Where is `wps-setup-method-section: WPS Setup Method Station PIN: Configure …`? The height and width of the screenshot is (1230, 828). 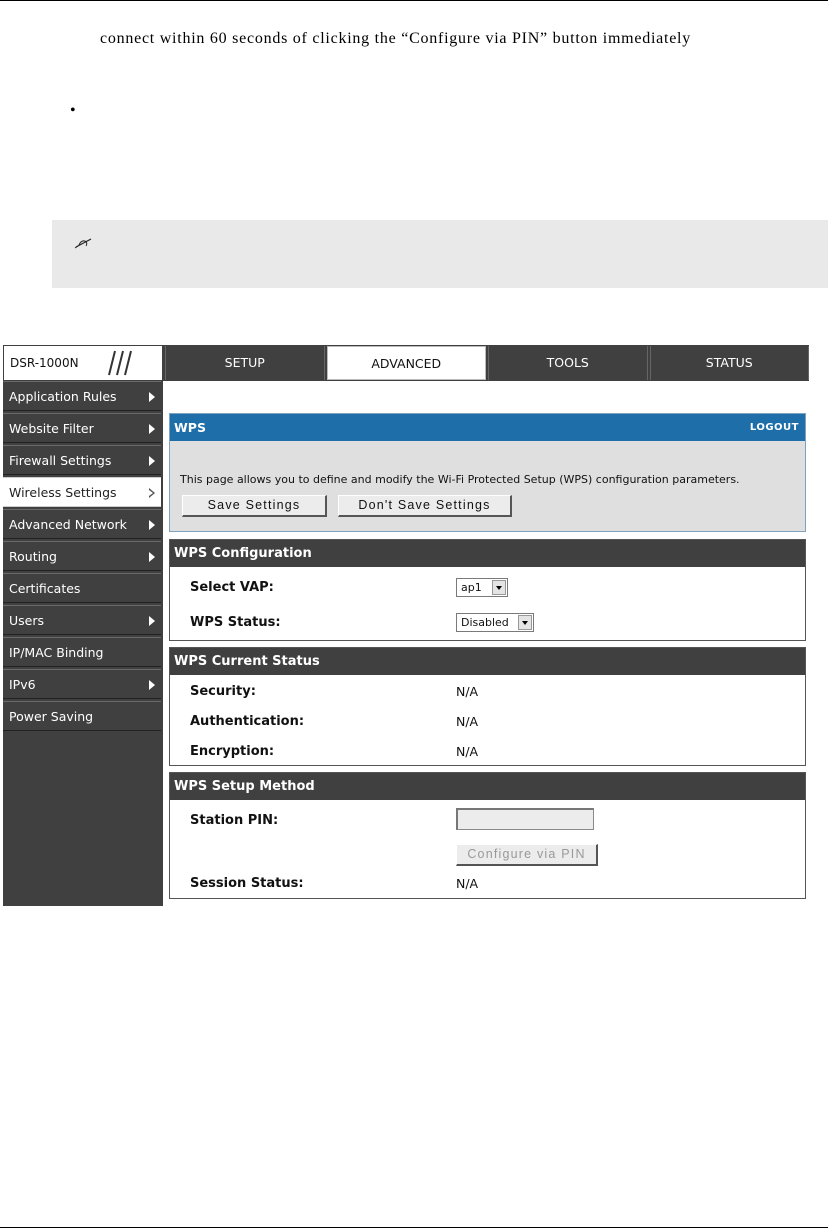
wps-setup-method-section: WPS Setup Method Station PIN: Configure … is located at coordinates (487, 835).